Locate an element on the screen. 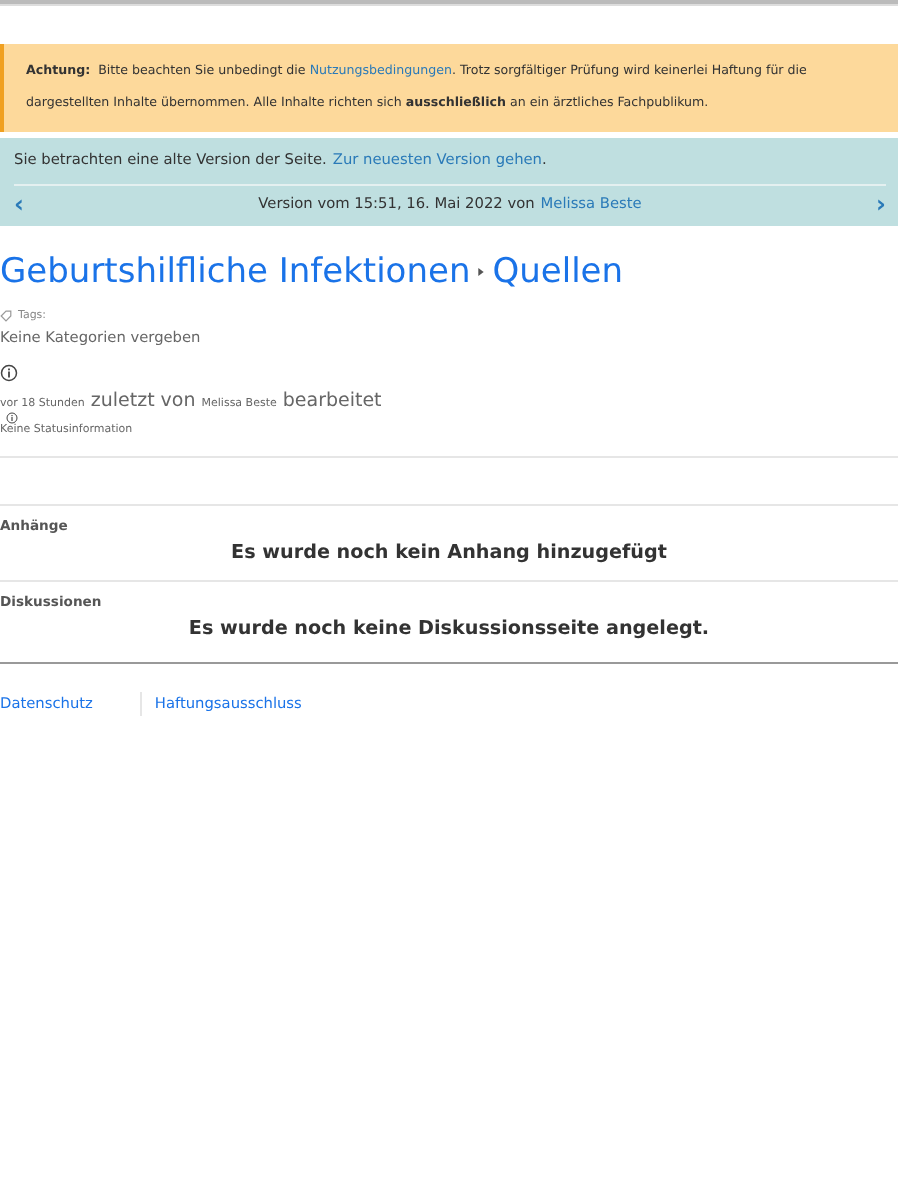  previous-version-button: ‹ is located at coordinates (19, 204).